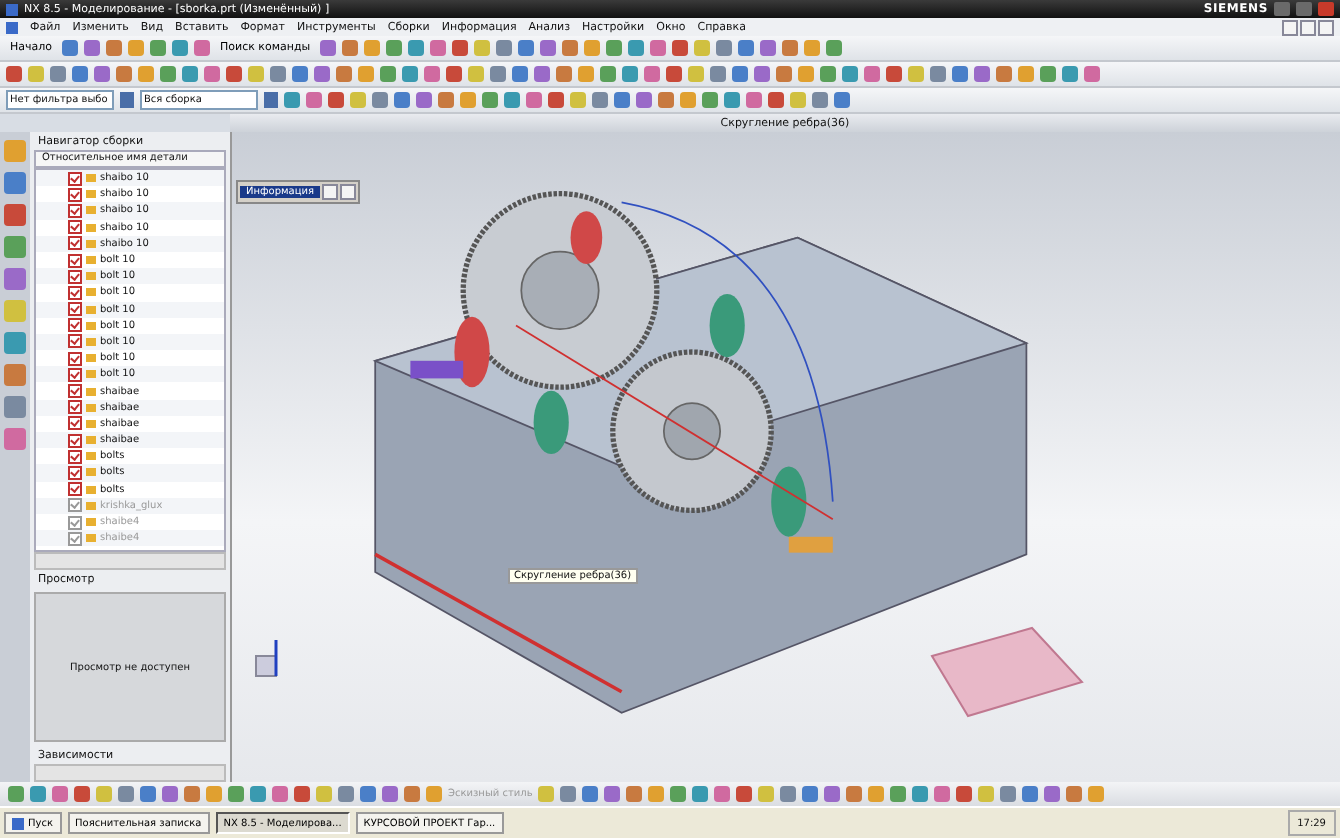 The height and width of the screenshot is (838, 1340). Describe the element at coordinates (266, 658) in the screenshot. I see `coordinate-axes-icon` at that location.